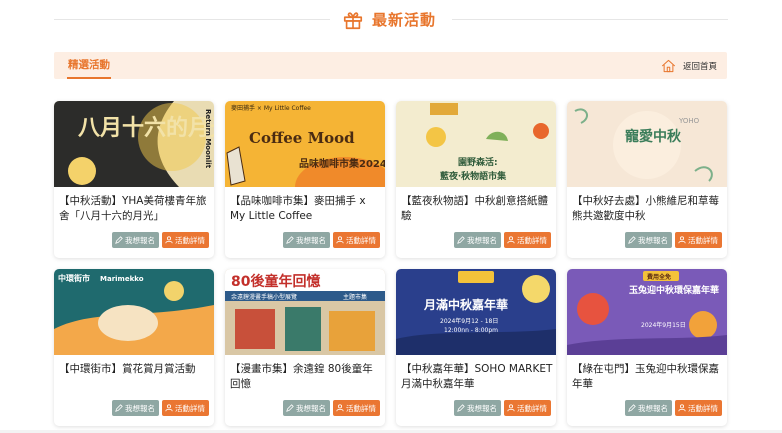  What do you see at coordinates (302, 138) in the screenshot?
I see `event-image-brand: Coffee Mood` at bounding box center [302, 138].